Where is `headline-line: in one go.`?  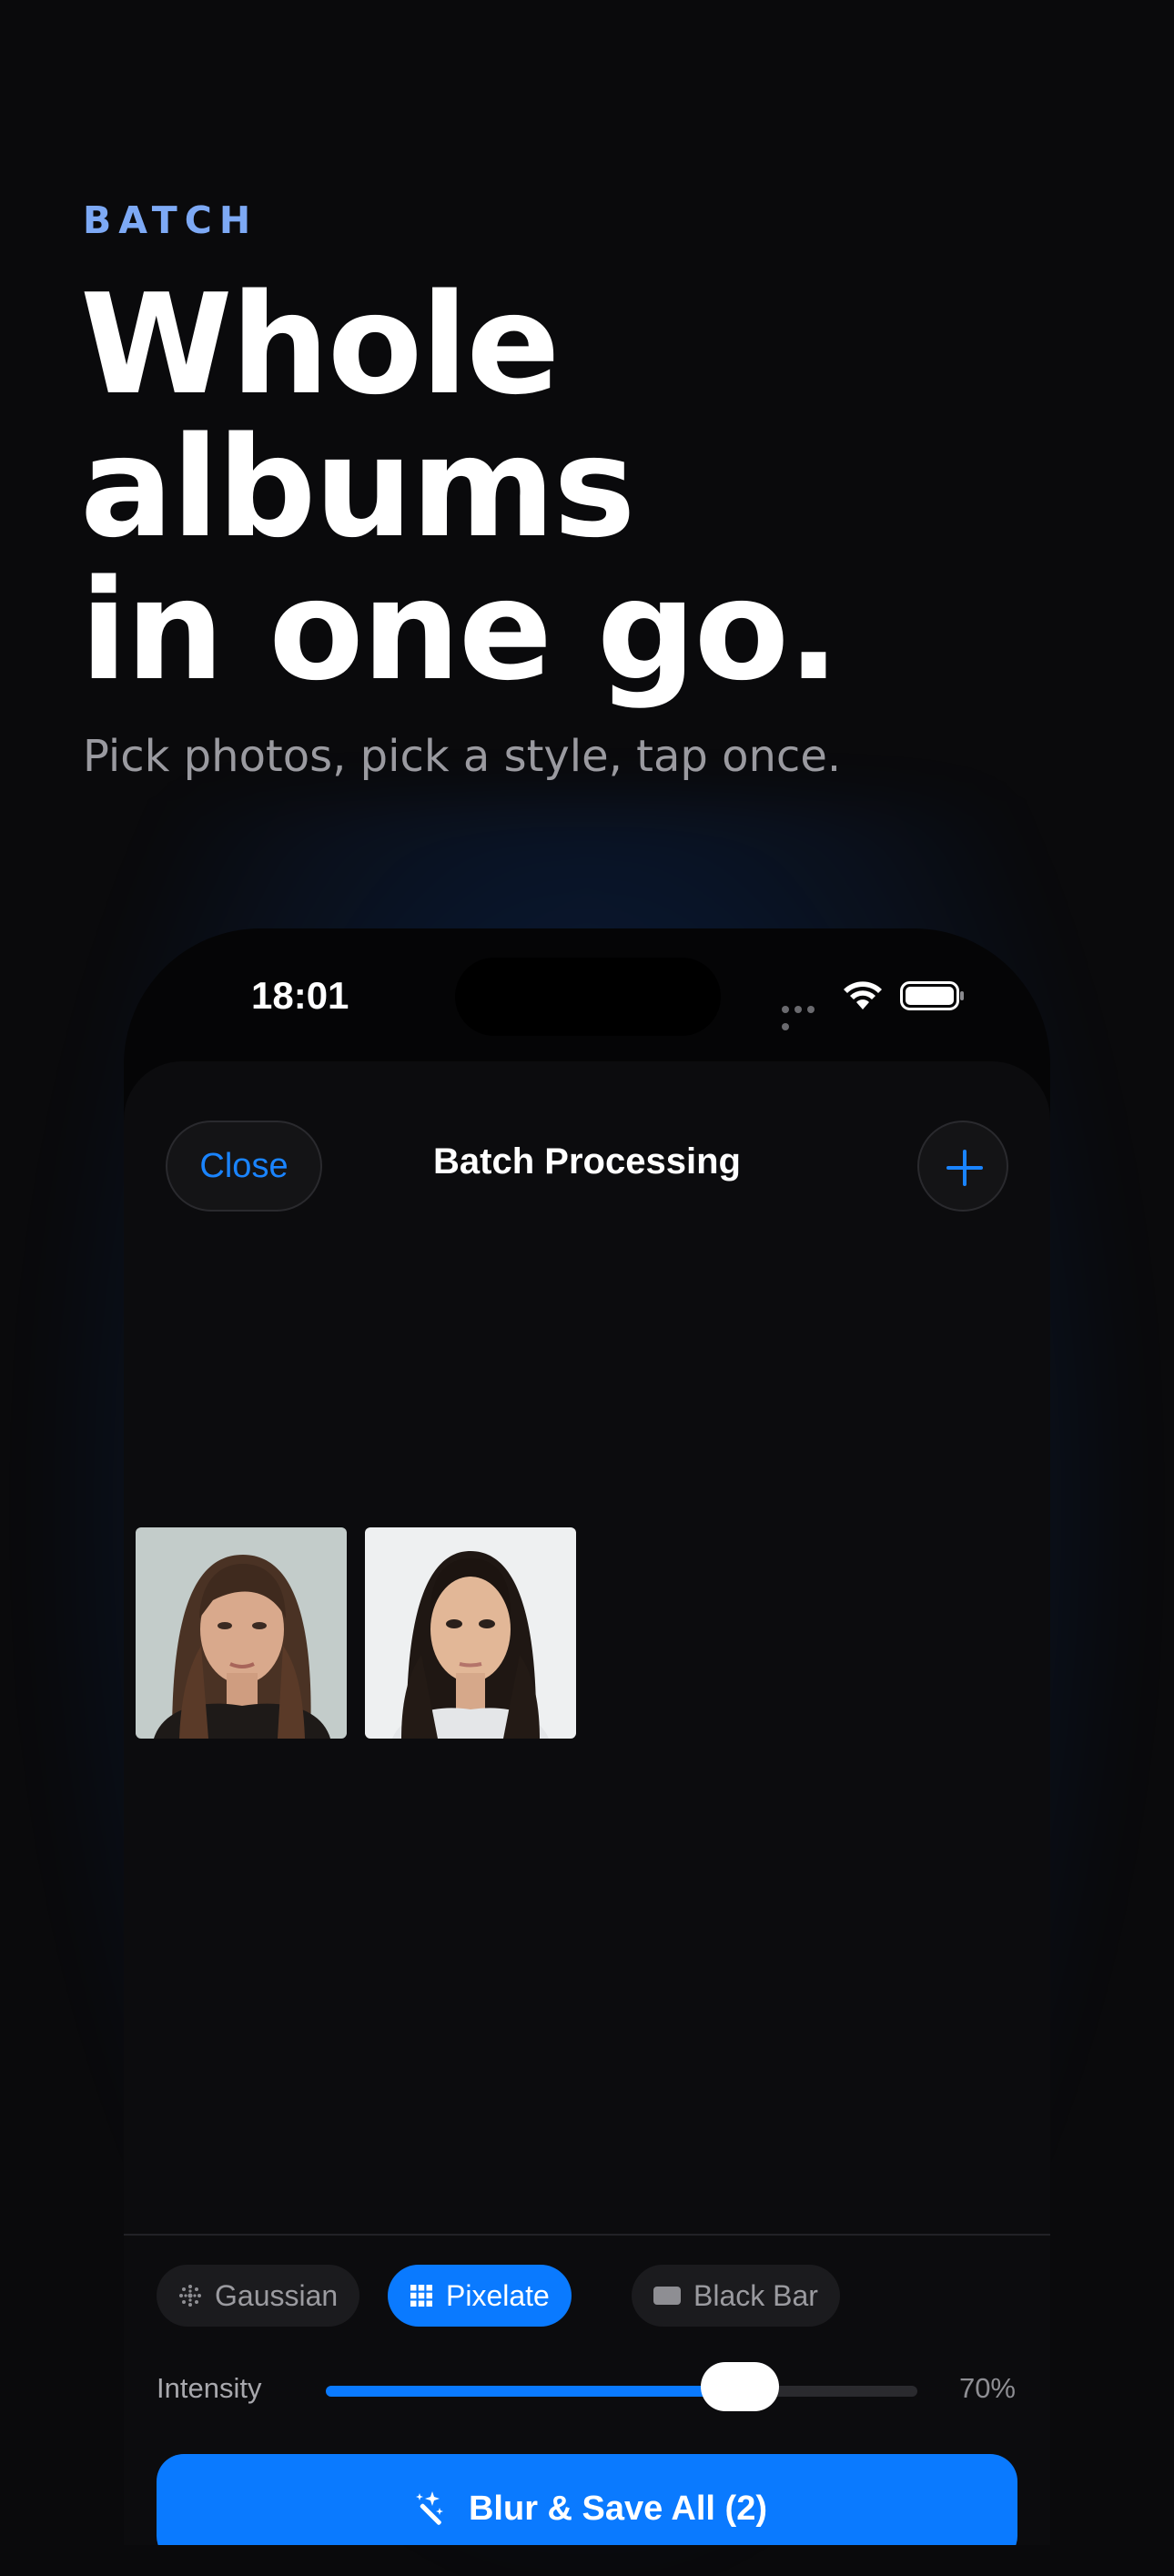
headline-line: in one go. is located at coordinates (460, 630).